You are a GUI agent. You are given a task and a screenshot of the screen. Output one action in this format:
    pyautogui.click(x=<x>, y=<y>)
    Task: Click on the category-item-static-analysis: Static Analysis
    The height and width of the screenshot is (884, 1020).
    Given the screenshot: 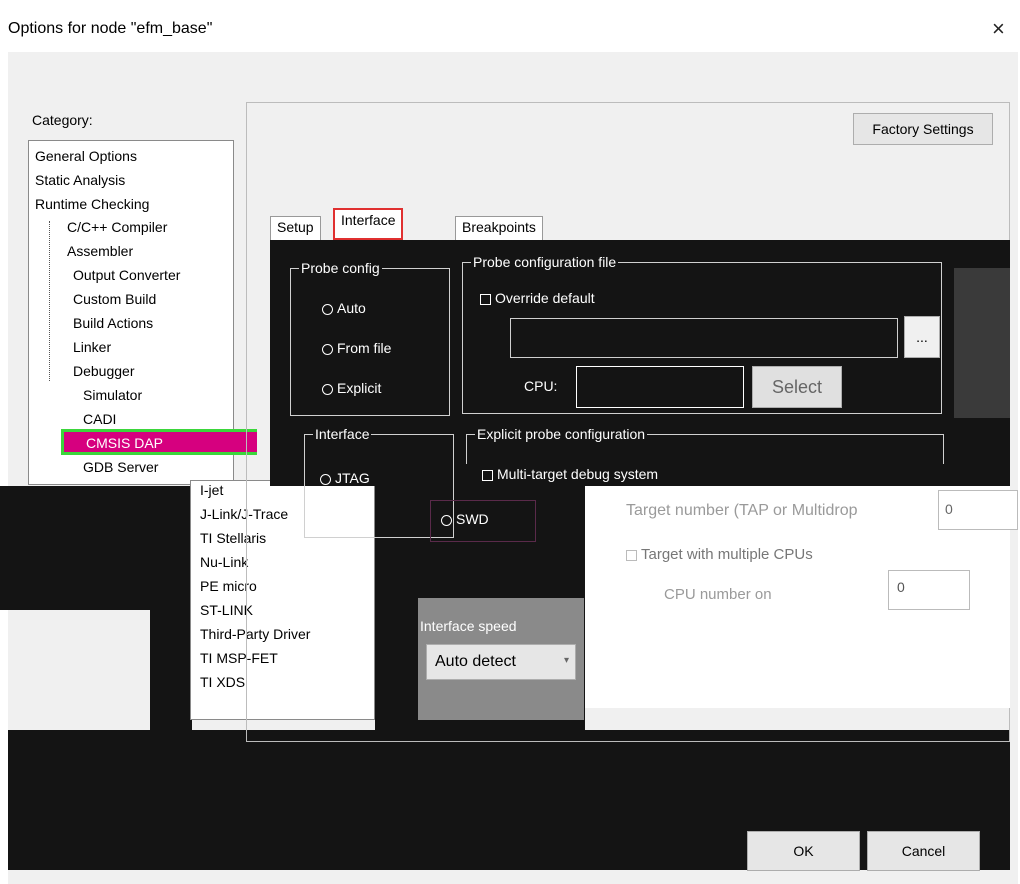 What is the action you would take?
    pyautogui.click(x=80, y=180)
    